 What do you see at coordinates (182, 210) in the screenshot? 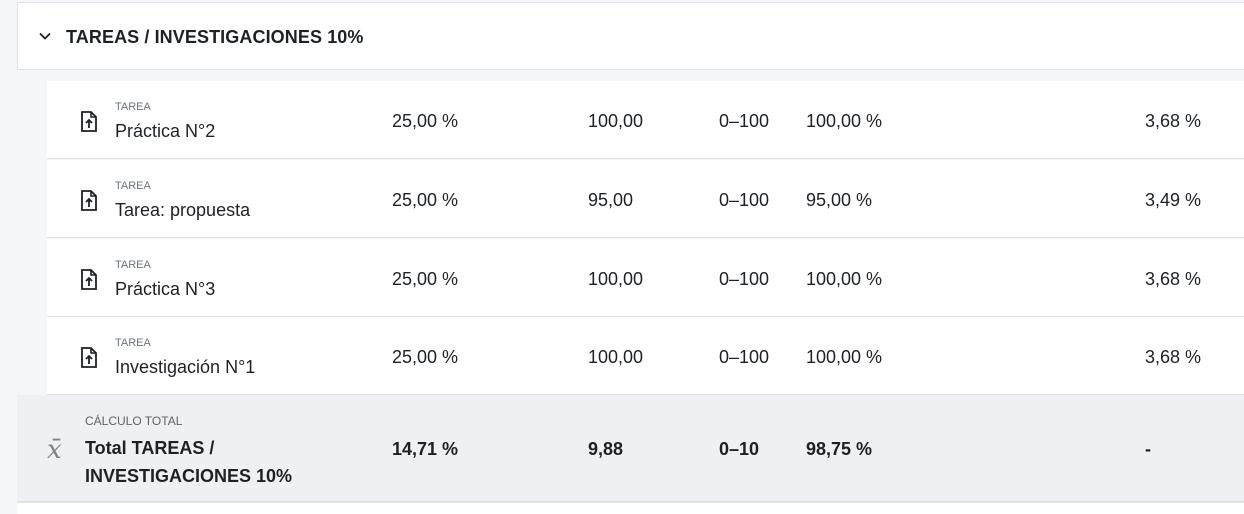
I see `grade-item-link: Tarea: propuesta` at bounding box center [182, 210].